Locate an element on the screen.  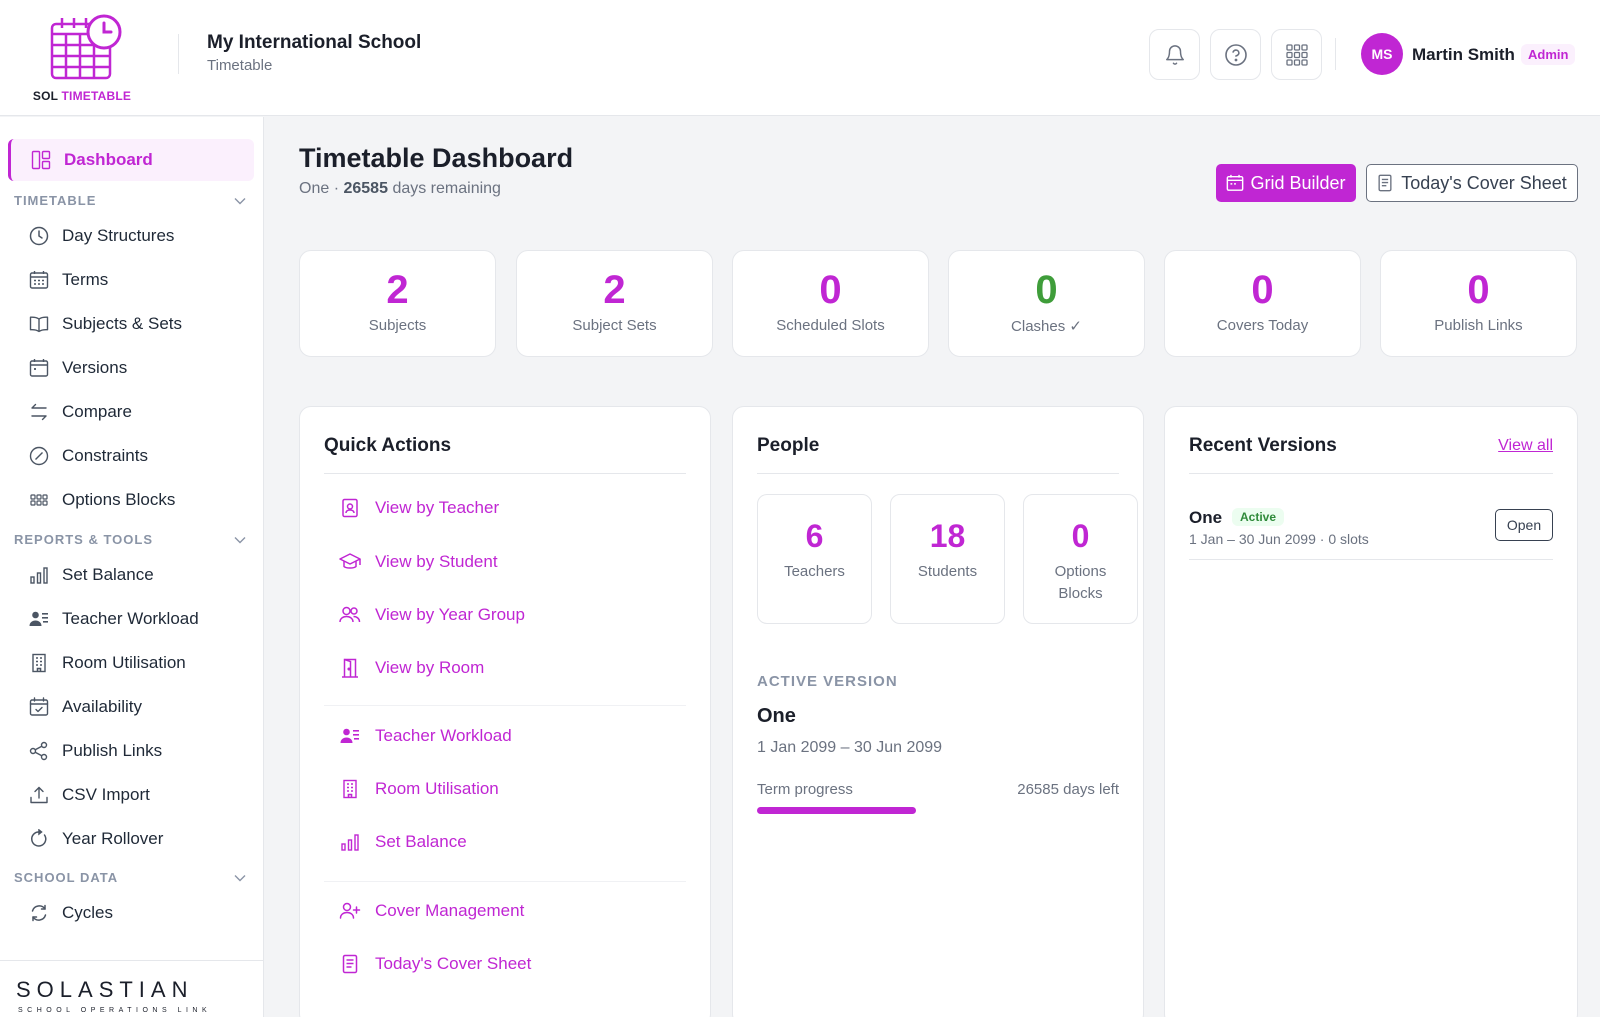
term-progress-bar is located at coordinates (938, 810).